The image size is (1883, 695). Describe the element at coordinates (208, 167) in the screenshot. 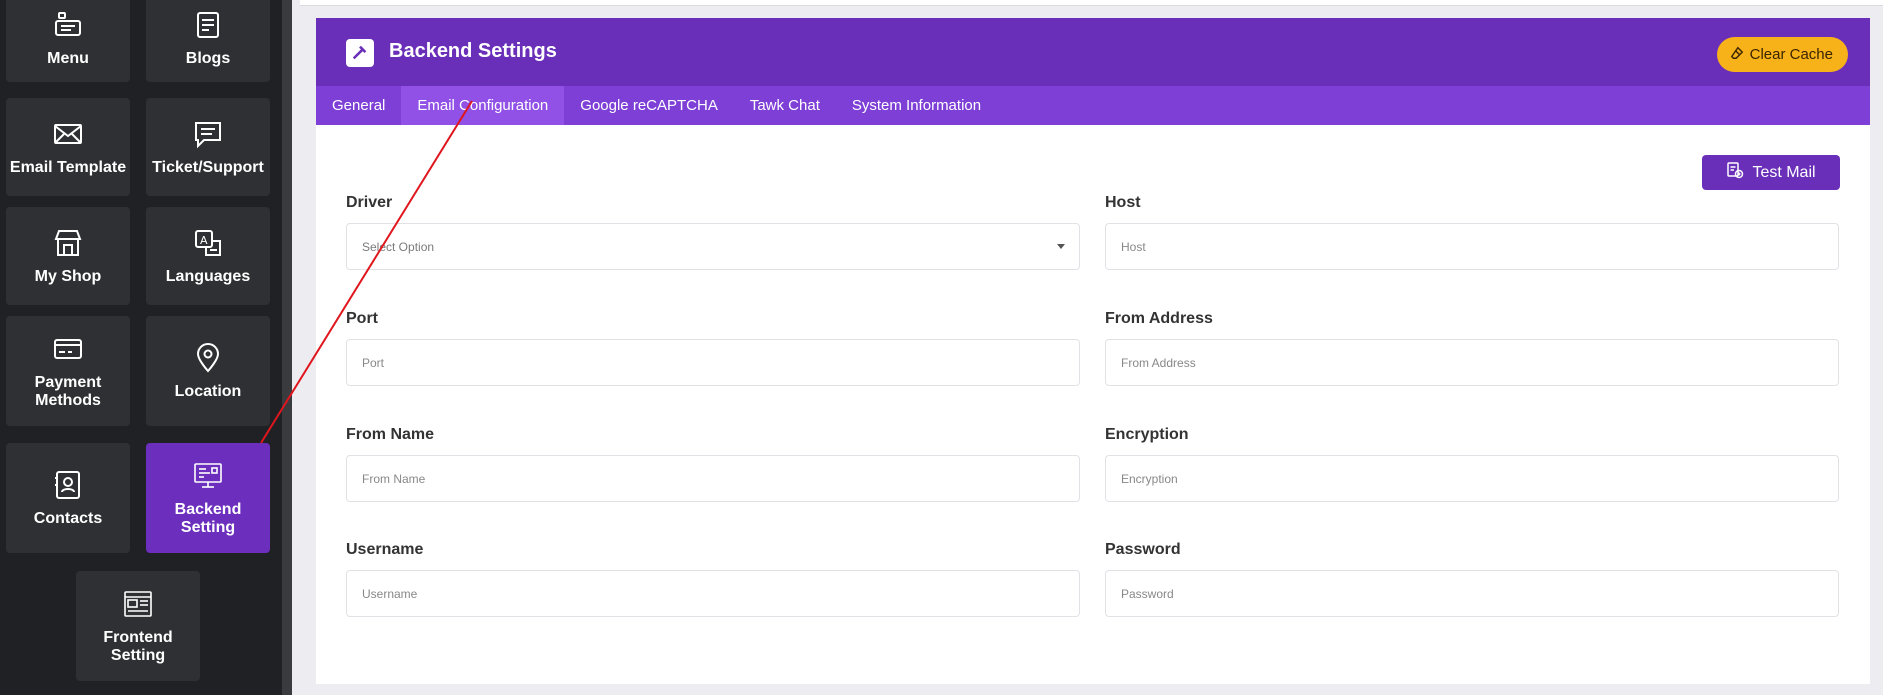

I see `sidebar-item-label: Ticket/Support` at that location.